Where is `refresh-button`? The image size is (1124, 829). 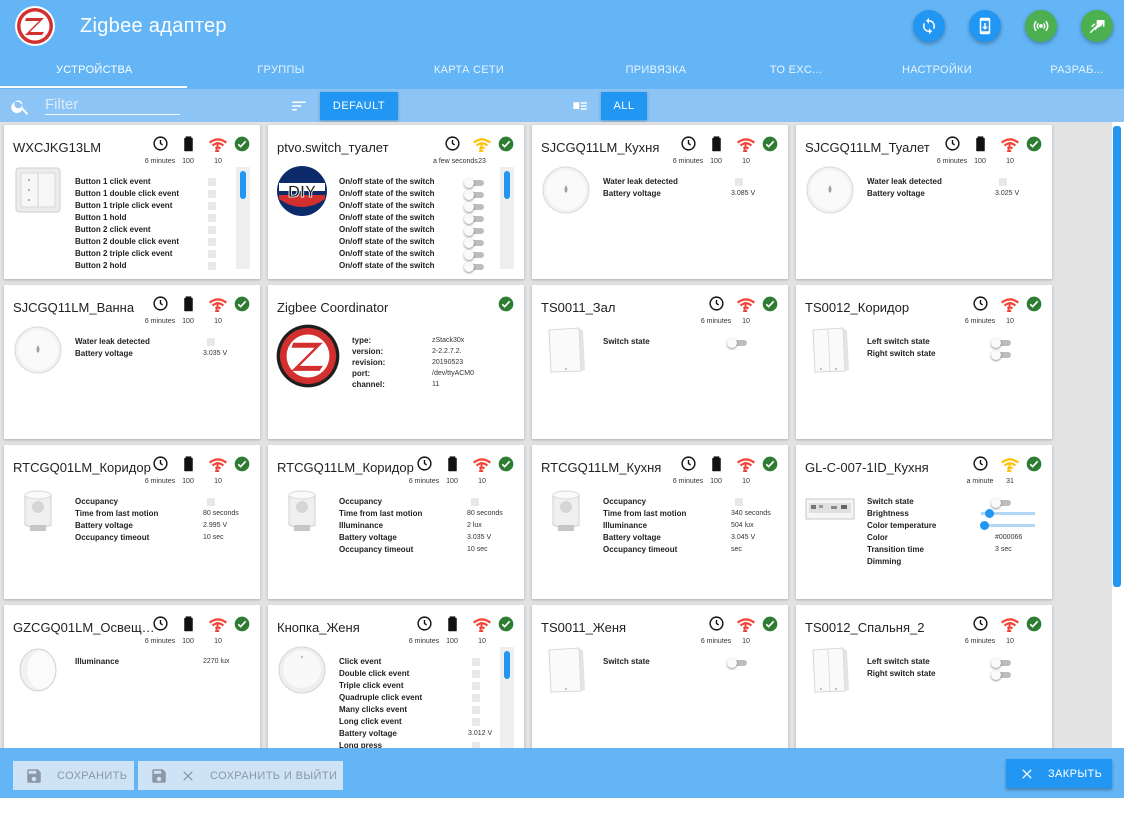 refresh-button is located at coordinates (929, 26).